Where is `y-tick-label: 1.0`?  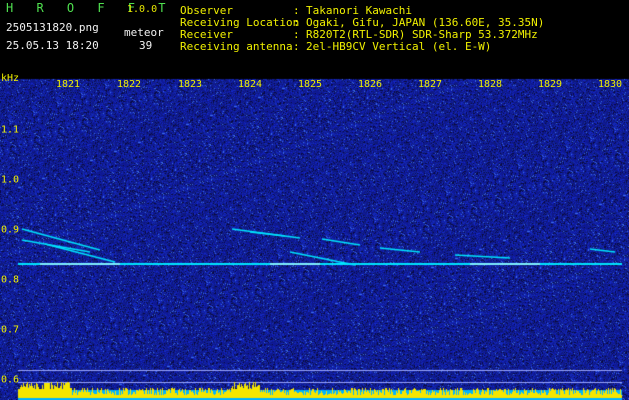 y-tick-label: 1.0 is located at coordinates (10, 180).